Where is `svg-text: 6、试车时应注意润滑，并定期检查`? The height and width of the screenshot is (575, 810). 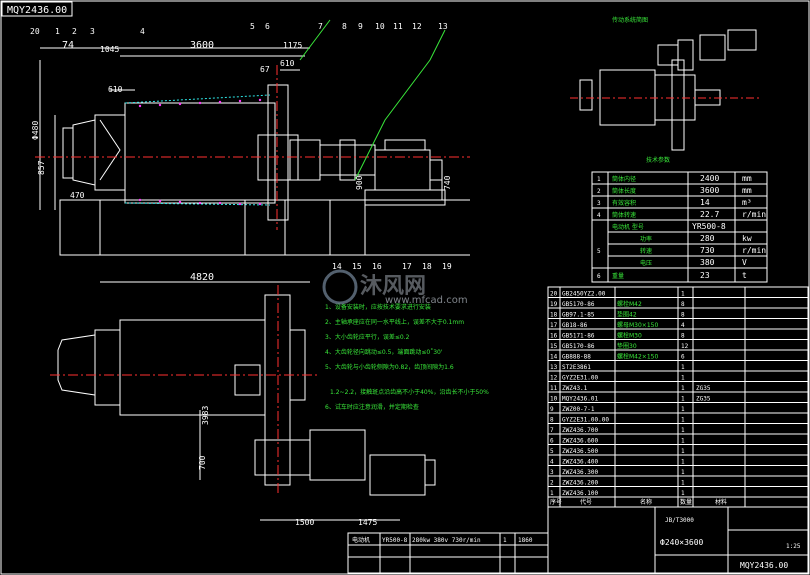
svg-text: 6、试车时应注意润滑，并定期检查 is located at coordinates (372, 407).